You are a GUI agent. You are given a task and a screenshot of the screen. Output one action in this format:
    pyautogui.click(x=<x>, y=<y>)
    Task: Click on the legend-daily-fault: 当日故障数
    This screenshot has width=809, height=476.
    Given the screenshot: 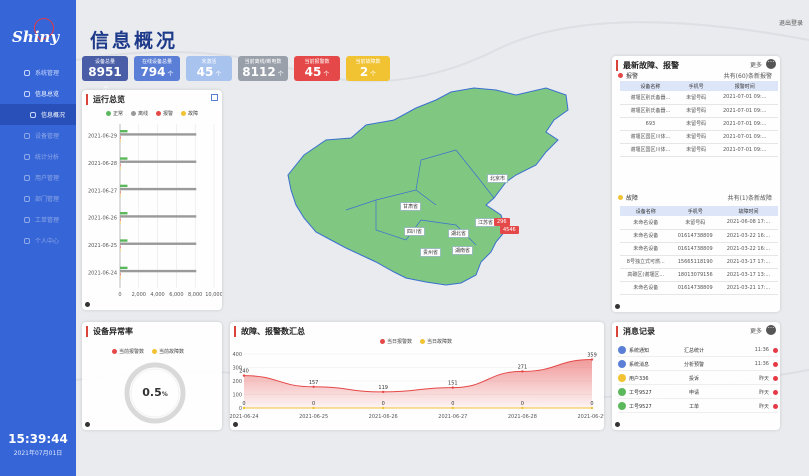 What is the action you would take?
    pyautogui.click(x=436, y=341)
    